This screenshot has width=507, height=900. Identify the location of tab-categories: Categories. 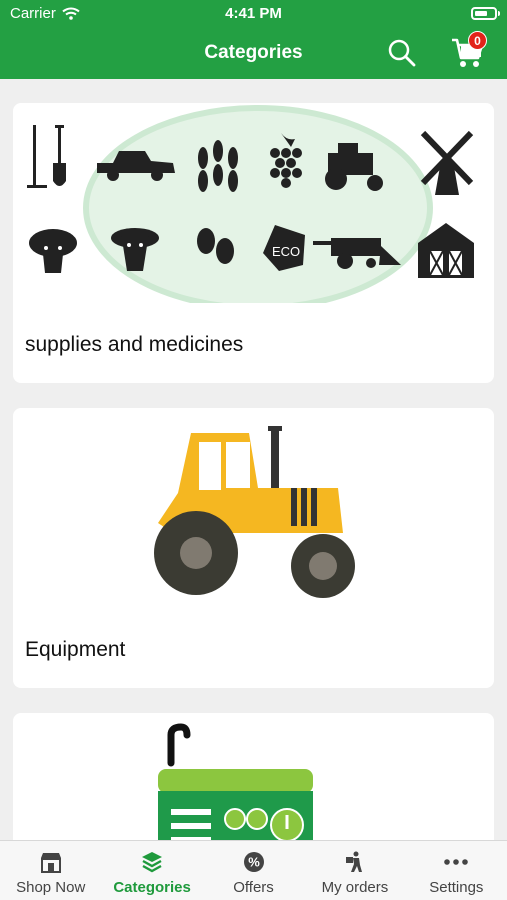
(151, 870).